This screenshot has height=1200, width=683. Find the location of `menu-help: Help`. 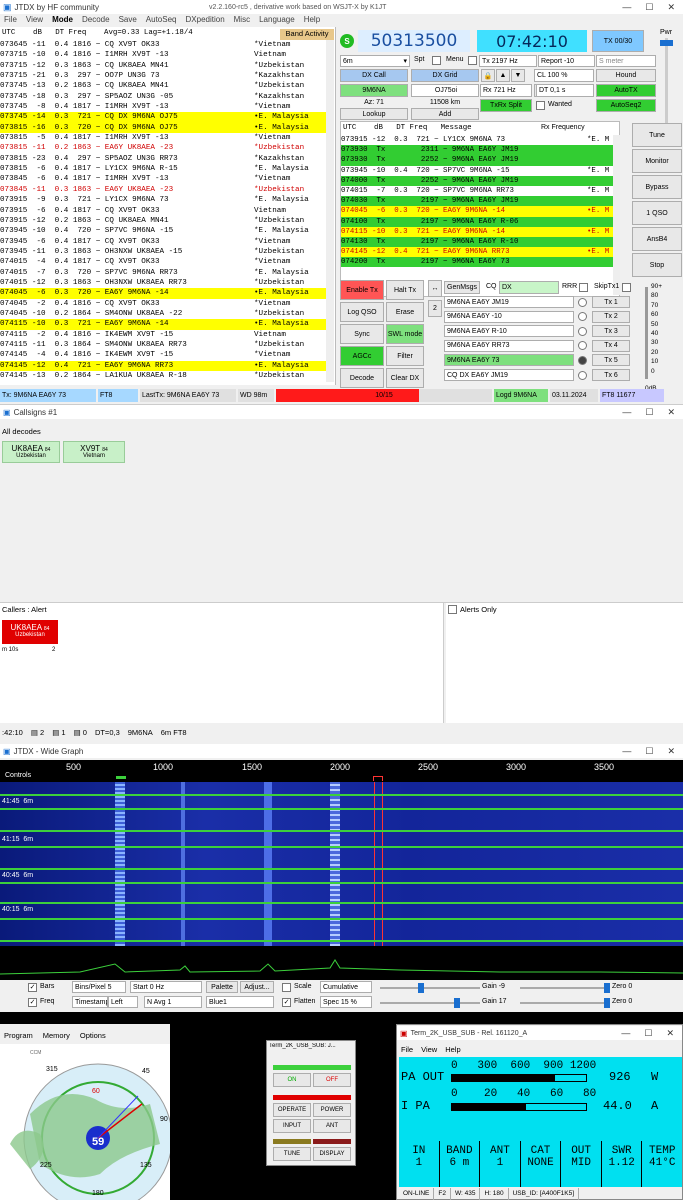

menu-help: Help is located at coordinates (312, 21).